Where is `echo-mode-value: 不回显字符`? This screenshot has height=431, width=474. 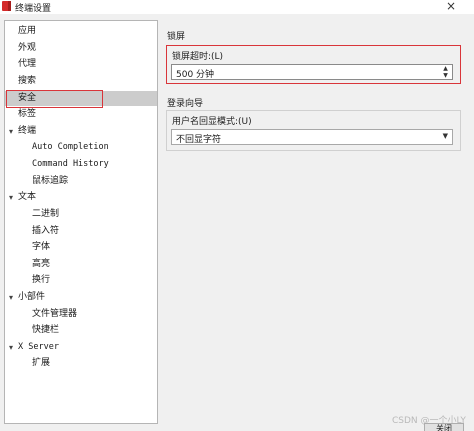 echo-mode-value: 不回显字符 is located at coordinates (199, 140).